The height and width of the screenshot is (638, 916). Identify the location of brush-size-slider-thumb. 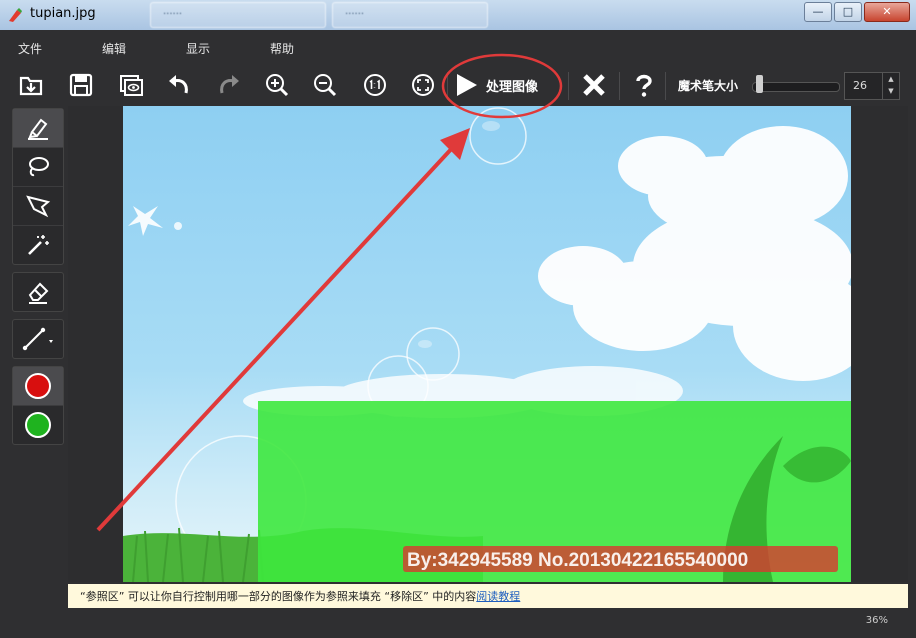
(759, 84).